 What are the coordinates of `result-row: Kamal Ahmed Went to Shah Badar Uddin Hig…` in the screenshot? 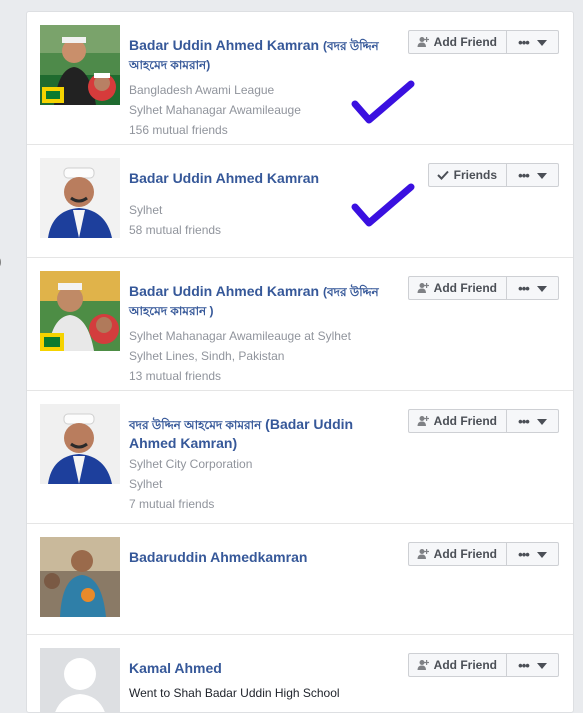 It's located at (300, 673).